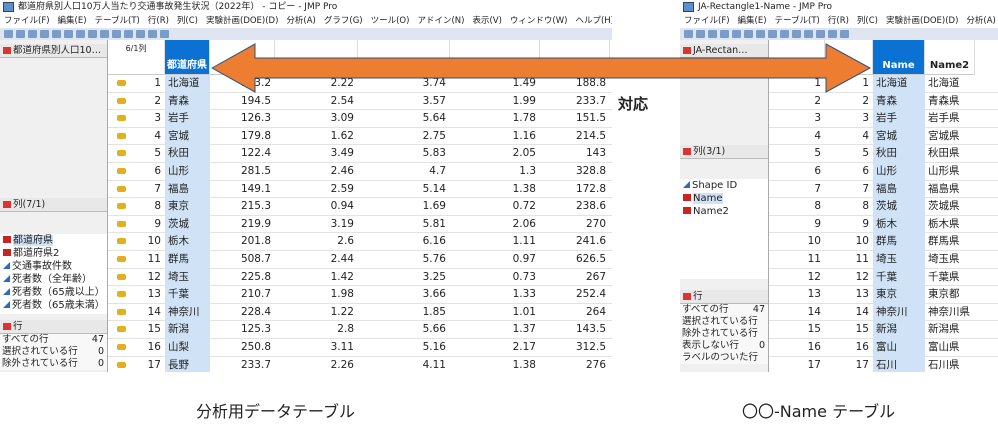  Describe the element at coordinates (276, 411) in the screenshot. I see `caption-analysis-table: 分析用データテーブル` at that location.